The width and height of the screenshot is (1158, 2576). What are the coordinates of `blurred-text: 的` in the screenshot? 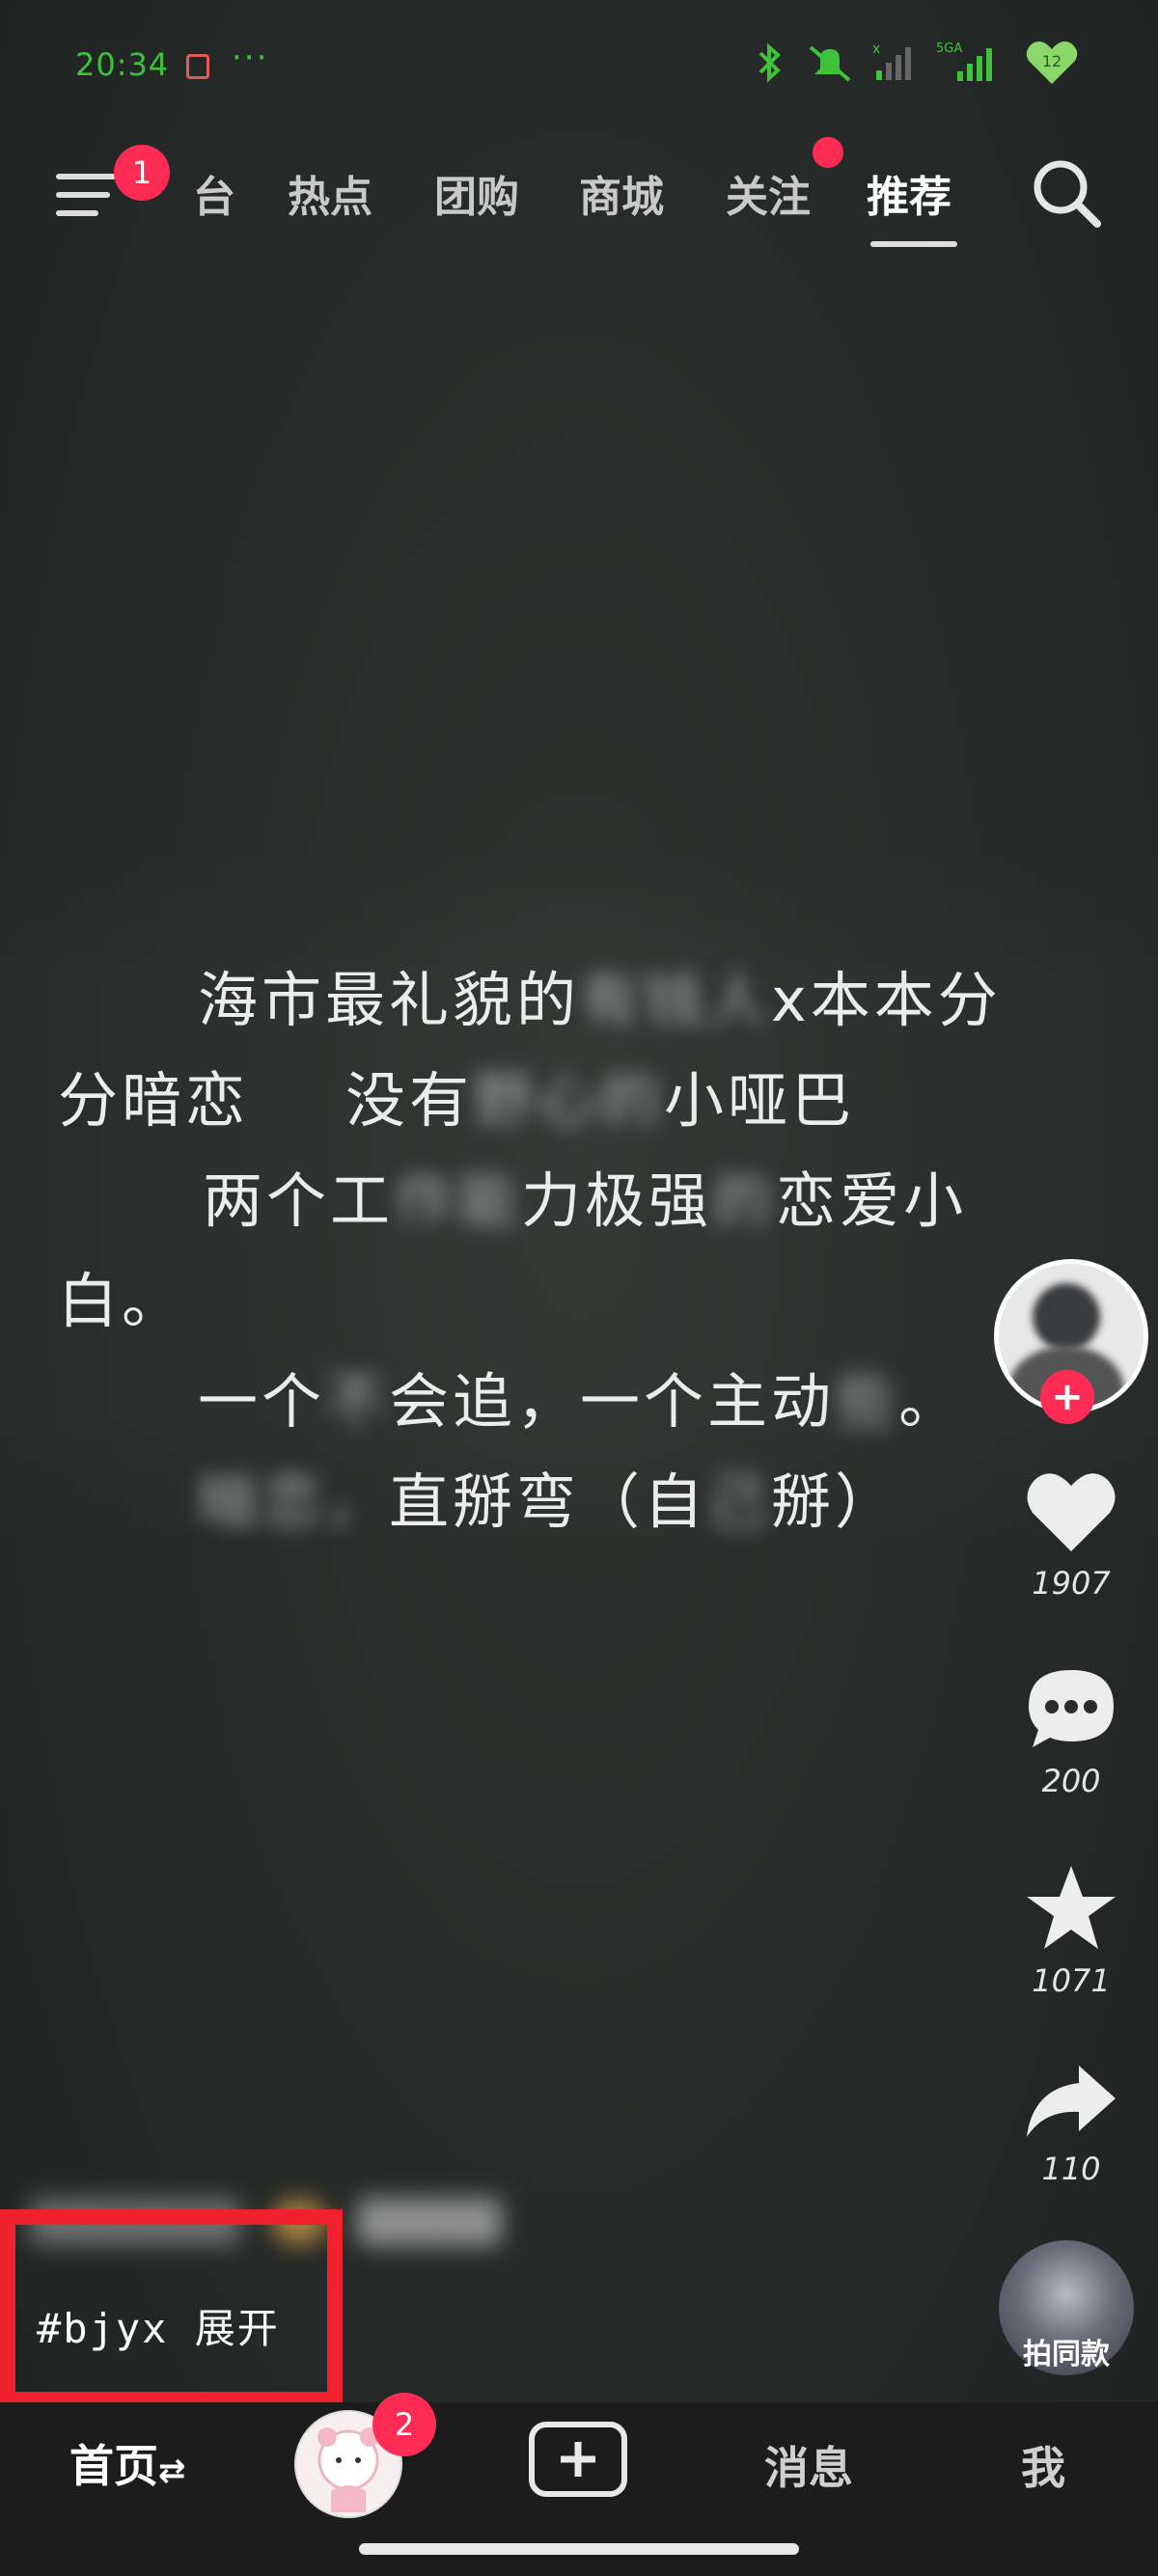 It's located at (744, 1201).